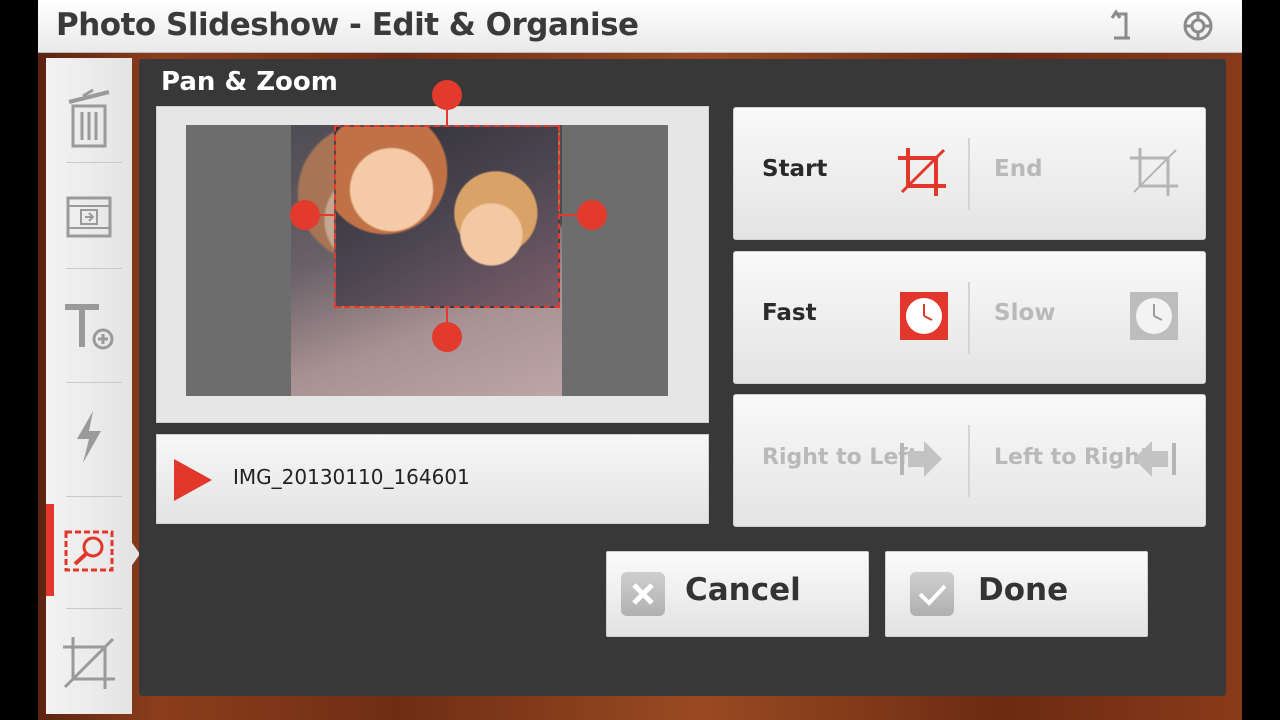 This screenshot has width=1280, height=720. I want to click on play-slide-button: IMG_20130110_164601, so click(432, 479).